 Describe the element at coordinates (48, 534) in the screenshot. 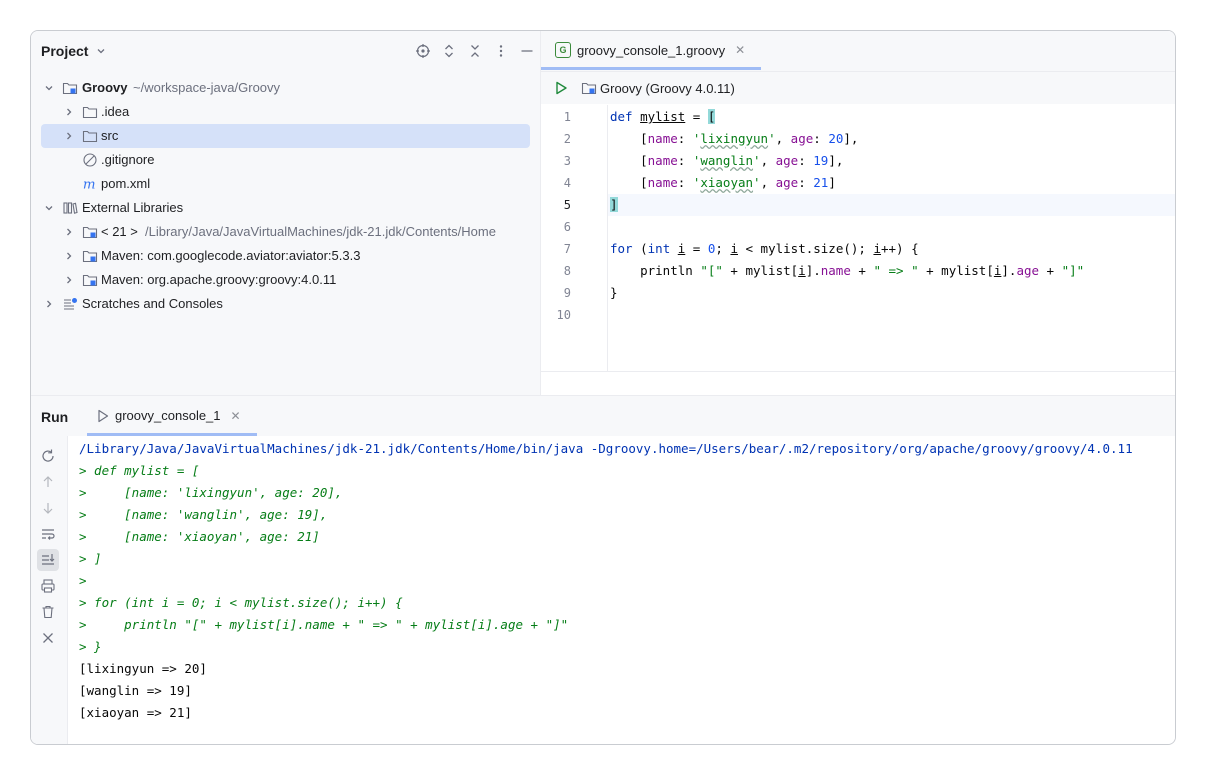

I see `soft-wrap-icon` at that location.